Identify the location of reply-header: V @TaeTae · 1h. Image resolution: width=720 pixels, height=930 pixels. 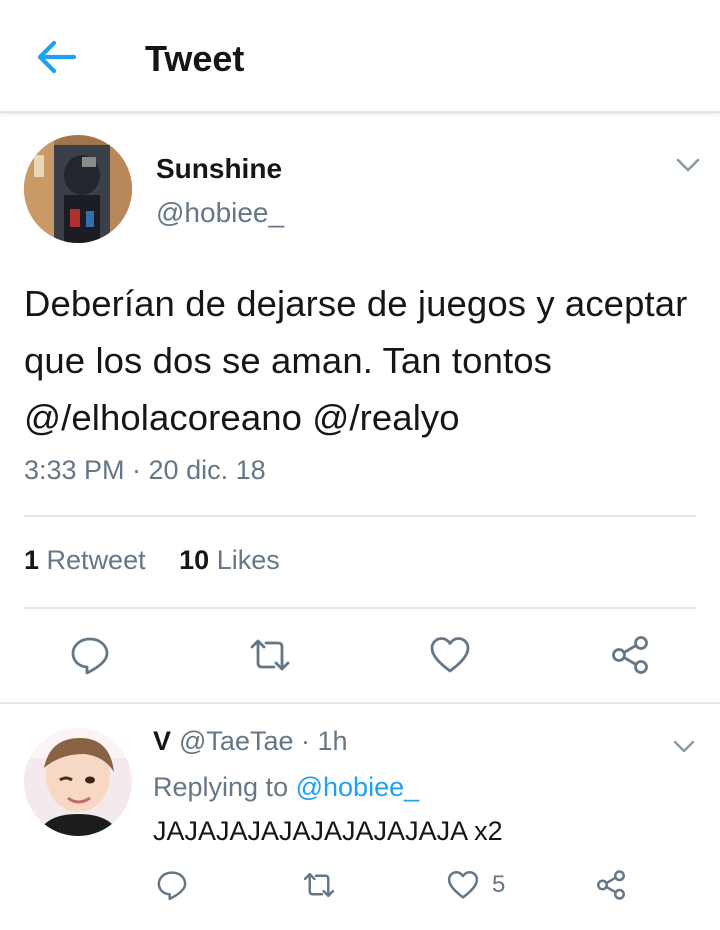
(250, 741).